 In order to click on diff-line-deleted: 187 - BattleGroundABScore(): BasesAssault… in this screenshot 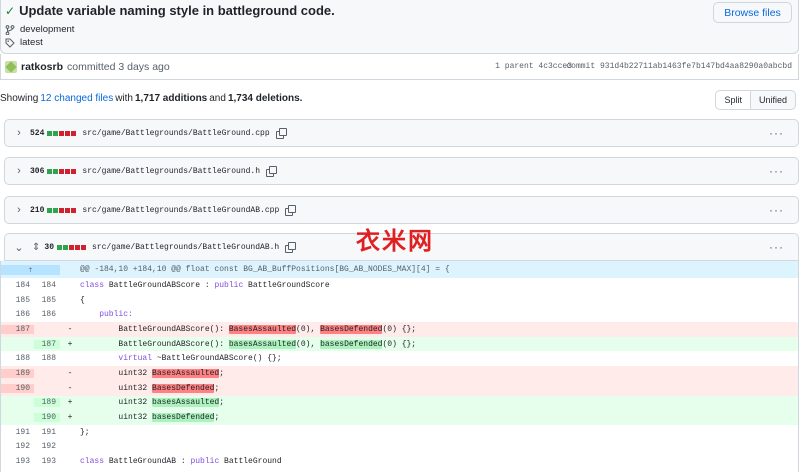, I will do `click(399, 329)`.